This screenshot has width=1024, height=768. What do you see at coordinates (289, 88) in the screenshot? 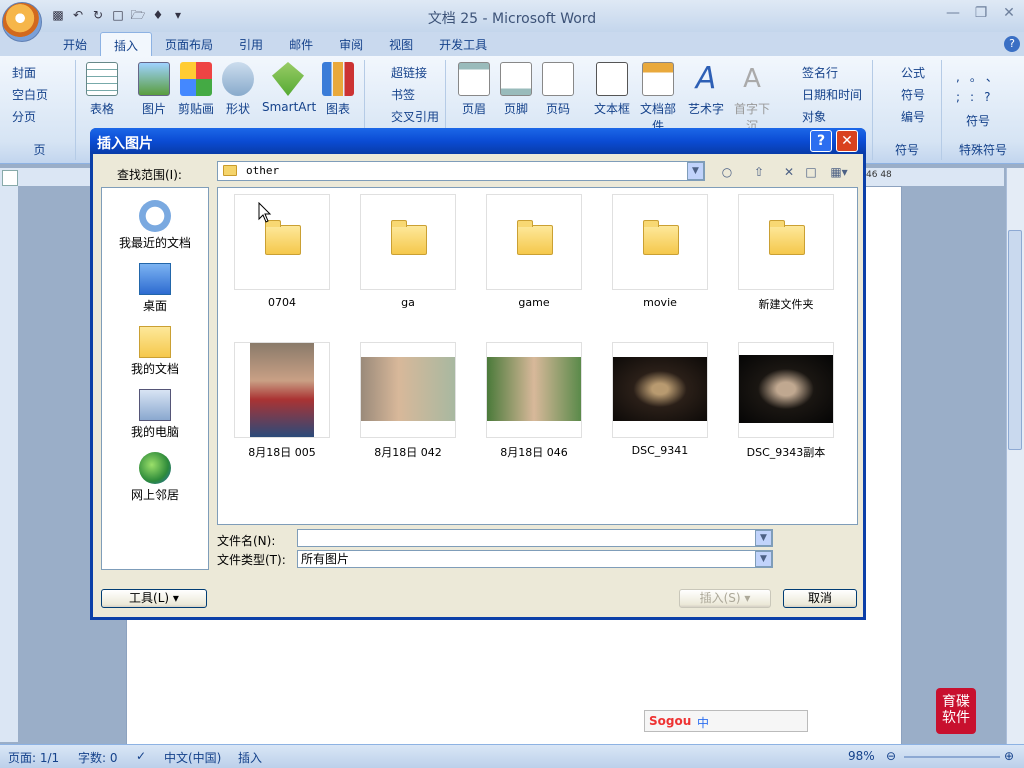
I see `smartart-button: SmartArt` at bounding box center [289, 88].